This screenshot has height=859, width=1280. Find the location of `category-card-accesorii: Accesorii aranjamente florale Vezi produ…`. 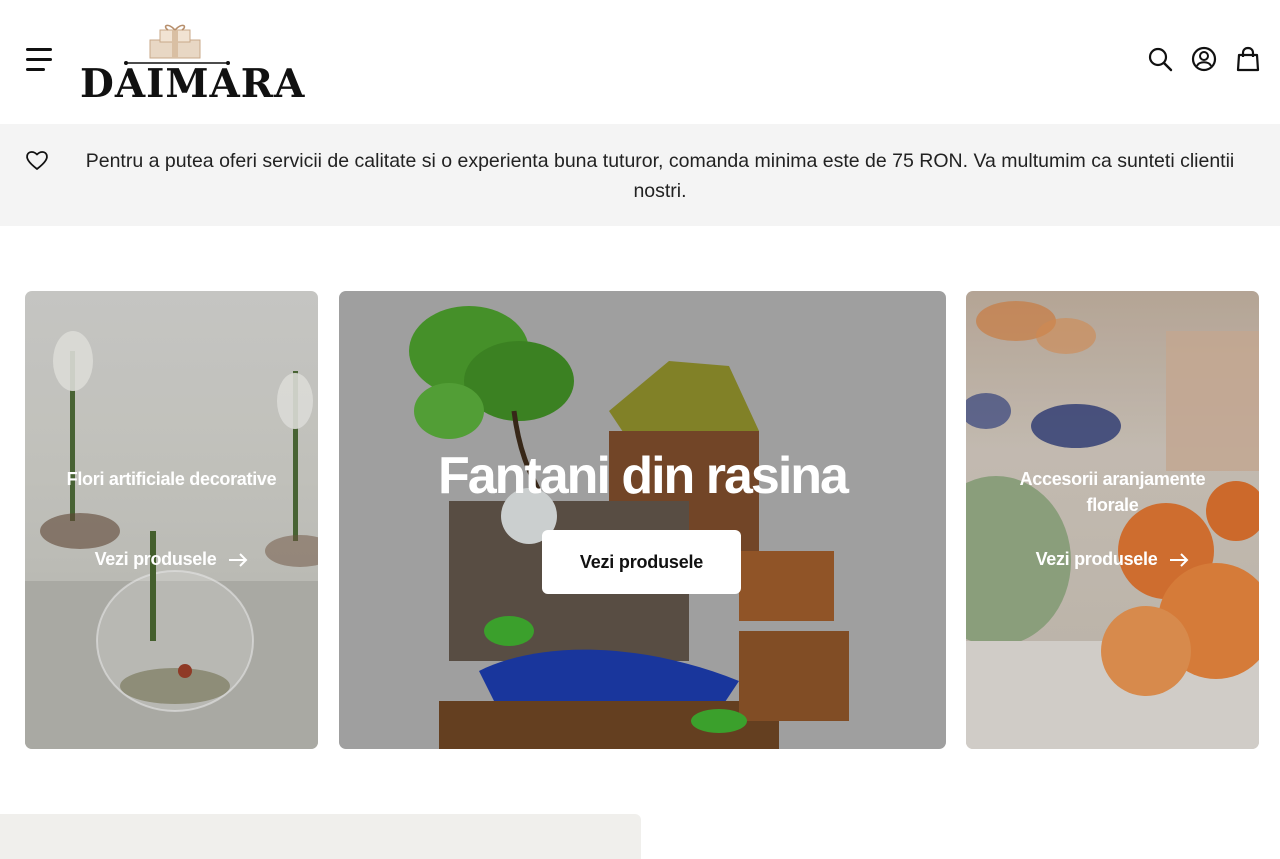

category-card-accesorii: Accesorii aranjamente florale Vezi produ… is located at coordinates (1112, 520).